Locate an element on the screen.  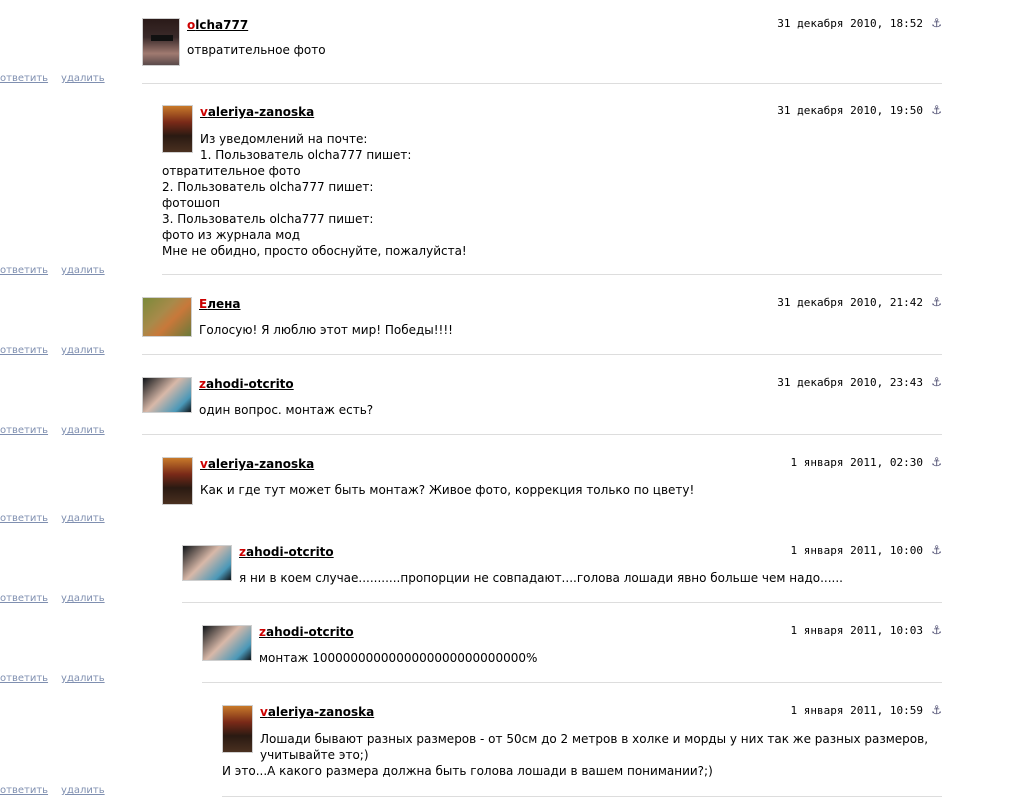
comment-date: 31 декабря 2010, 21:42 is located at coordinates (850, 302).